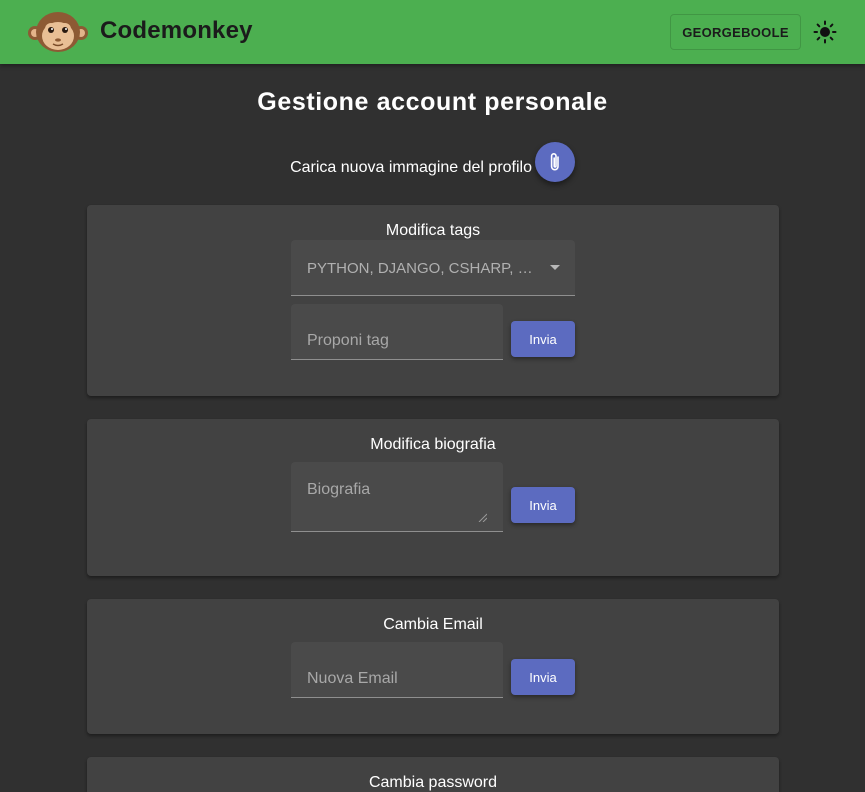 The height and width of the screenshot is (792, 865). What do you see at coordinates (58, 32) in the screenshot?
I see `monkey-icon` at bounding box center [58, 32].